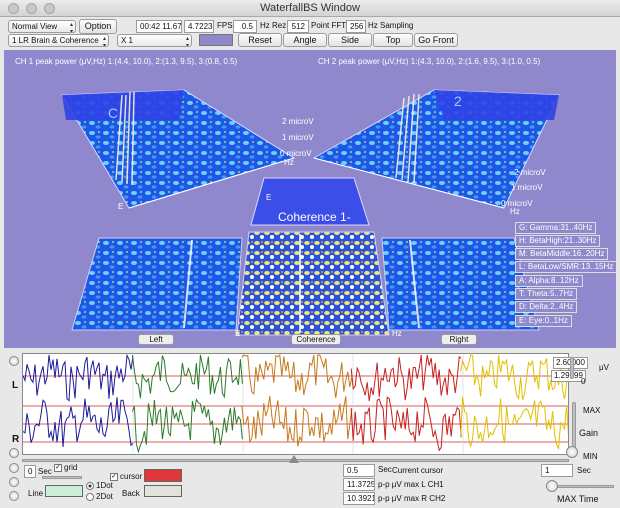  What do you see at coordinates (458, 101) in the screenshot?
I see `ch2-marker: 2` at bounding box center [458, 101].